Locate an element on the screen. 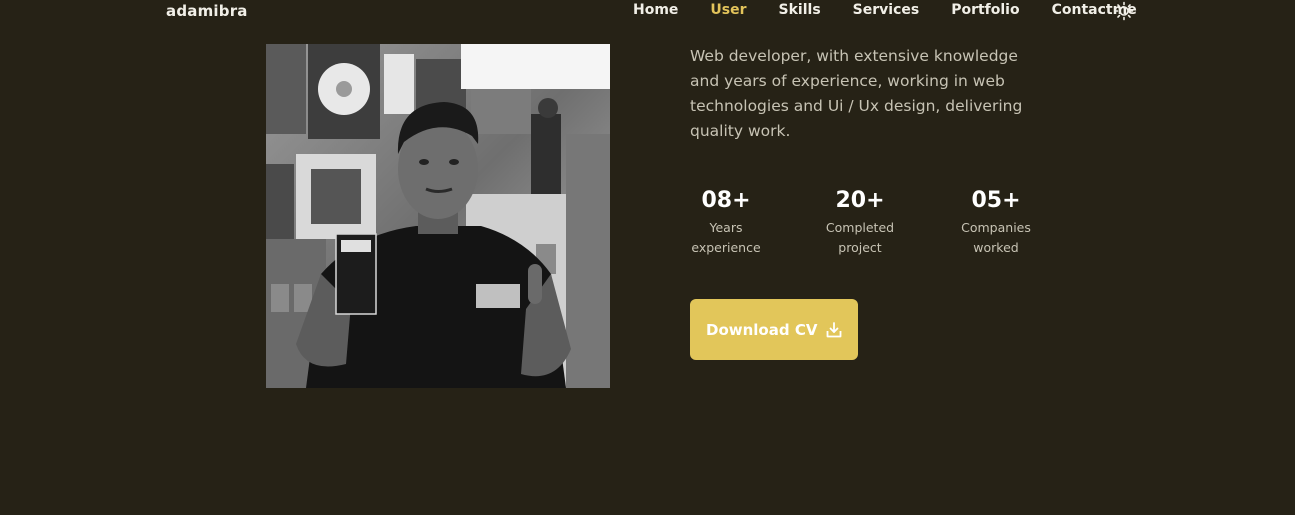 The width and height of the screenshot is (1295, 515). download-cv-button: Download CV is located at coordinates (774, 329).